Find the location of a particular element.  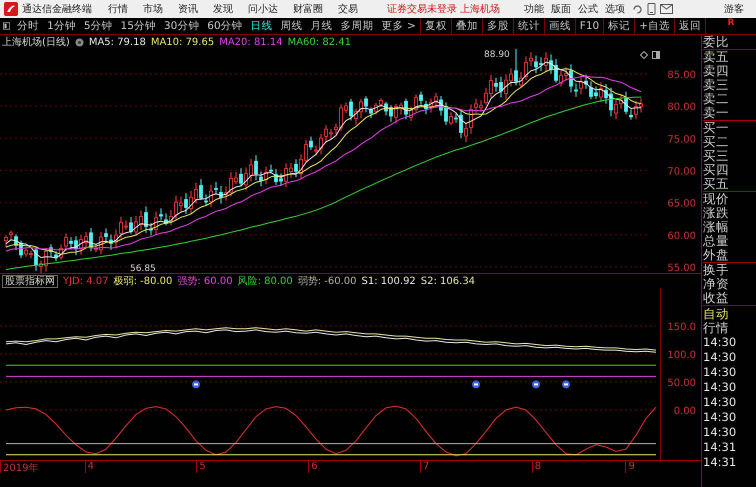

user-label: 游客 is located at coordinates (734, 9).